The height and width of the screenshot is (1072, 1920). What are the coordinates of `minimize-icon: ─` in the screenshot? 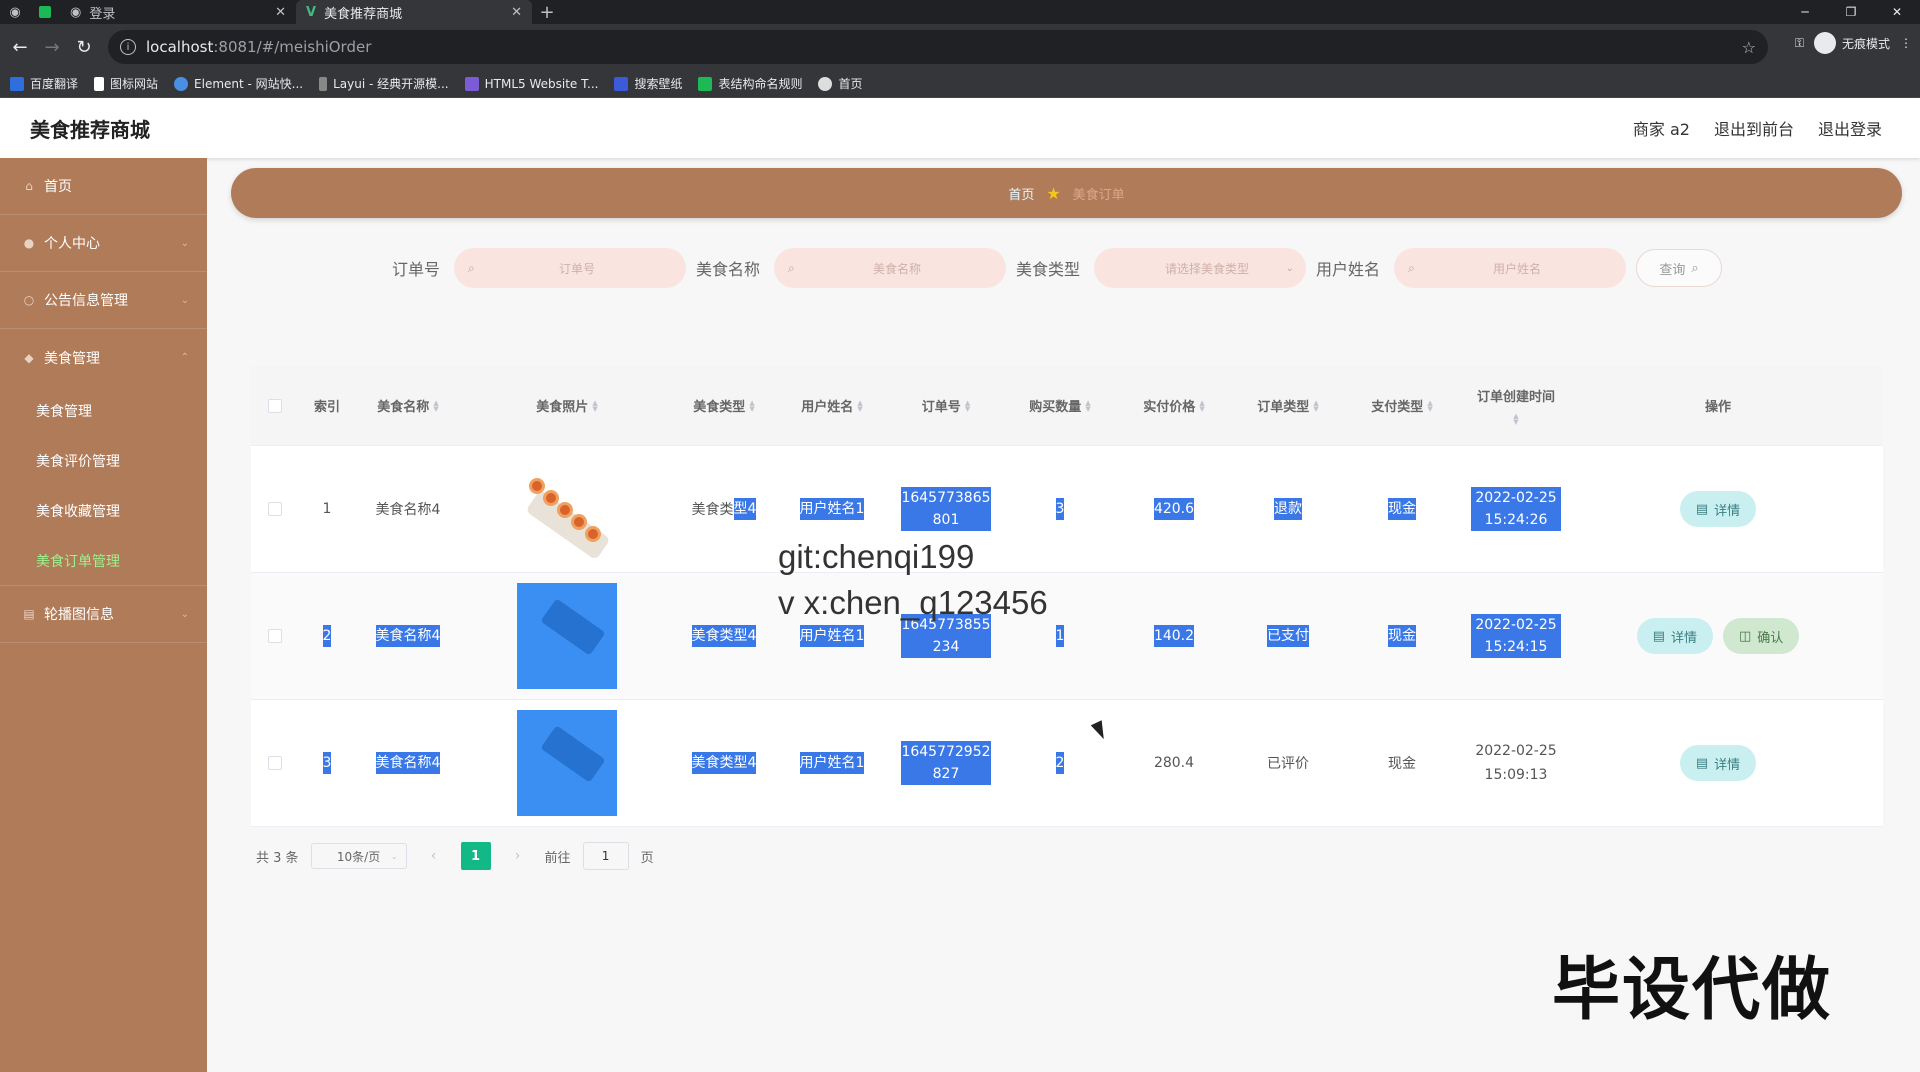 It's located at (1805, 12).